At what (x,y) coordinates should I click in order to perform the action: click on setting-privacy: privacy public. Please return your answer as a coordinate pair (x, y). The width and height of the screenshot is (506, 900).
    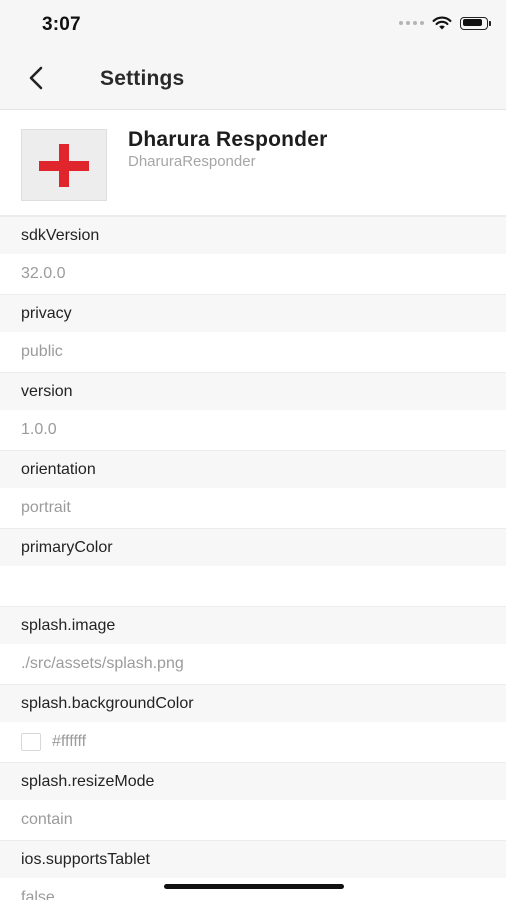
    Looking at the image, I should click on (253, 333).